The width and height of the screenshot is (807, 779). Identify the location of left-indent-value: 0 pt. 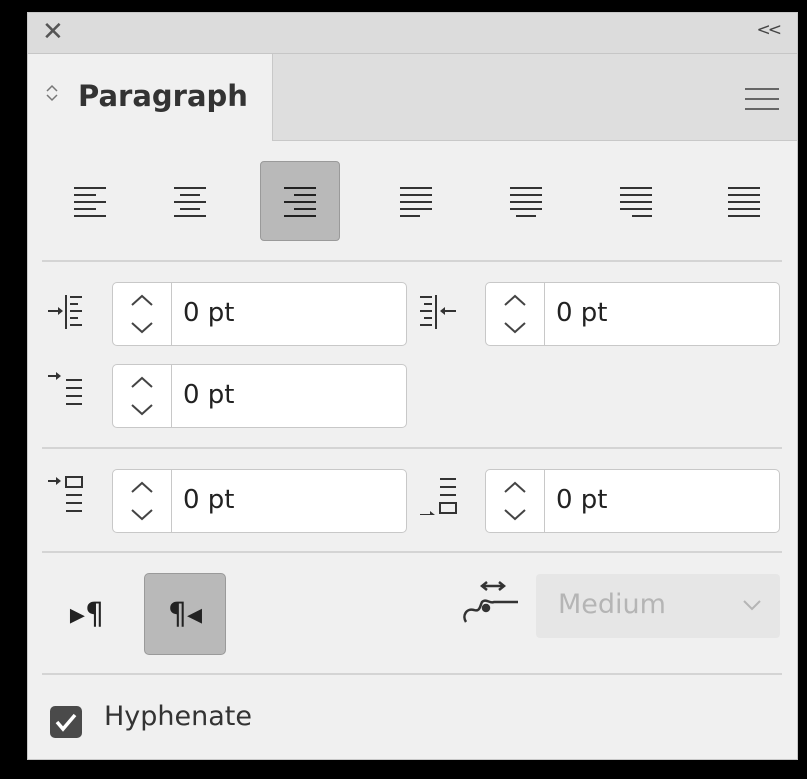
(209, 313).